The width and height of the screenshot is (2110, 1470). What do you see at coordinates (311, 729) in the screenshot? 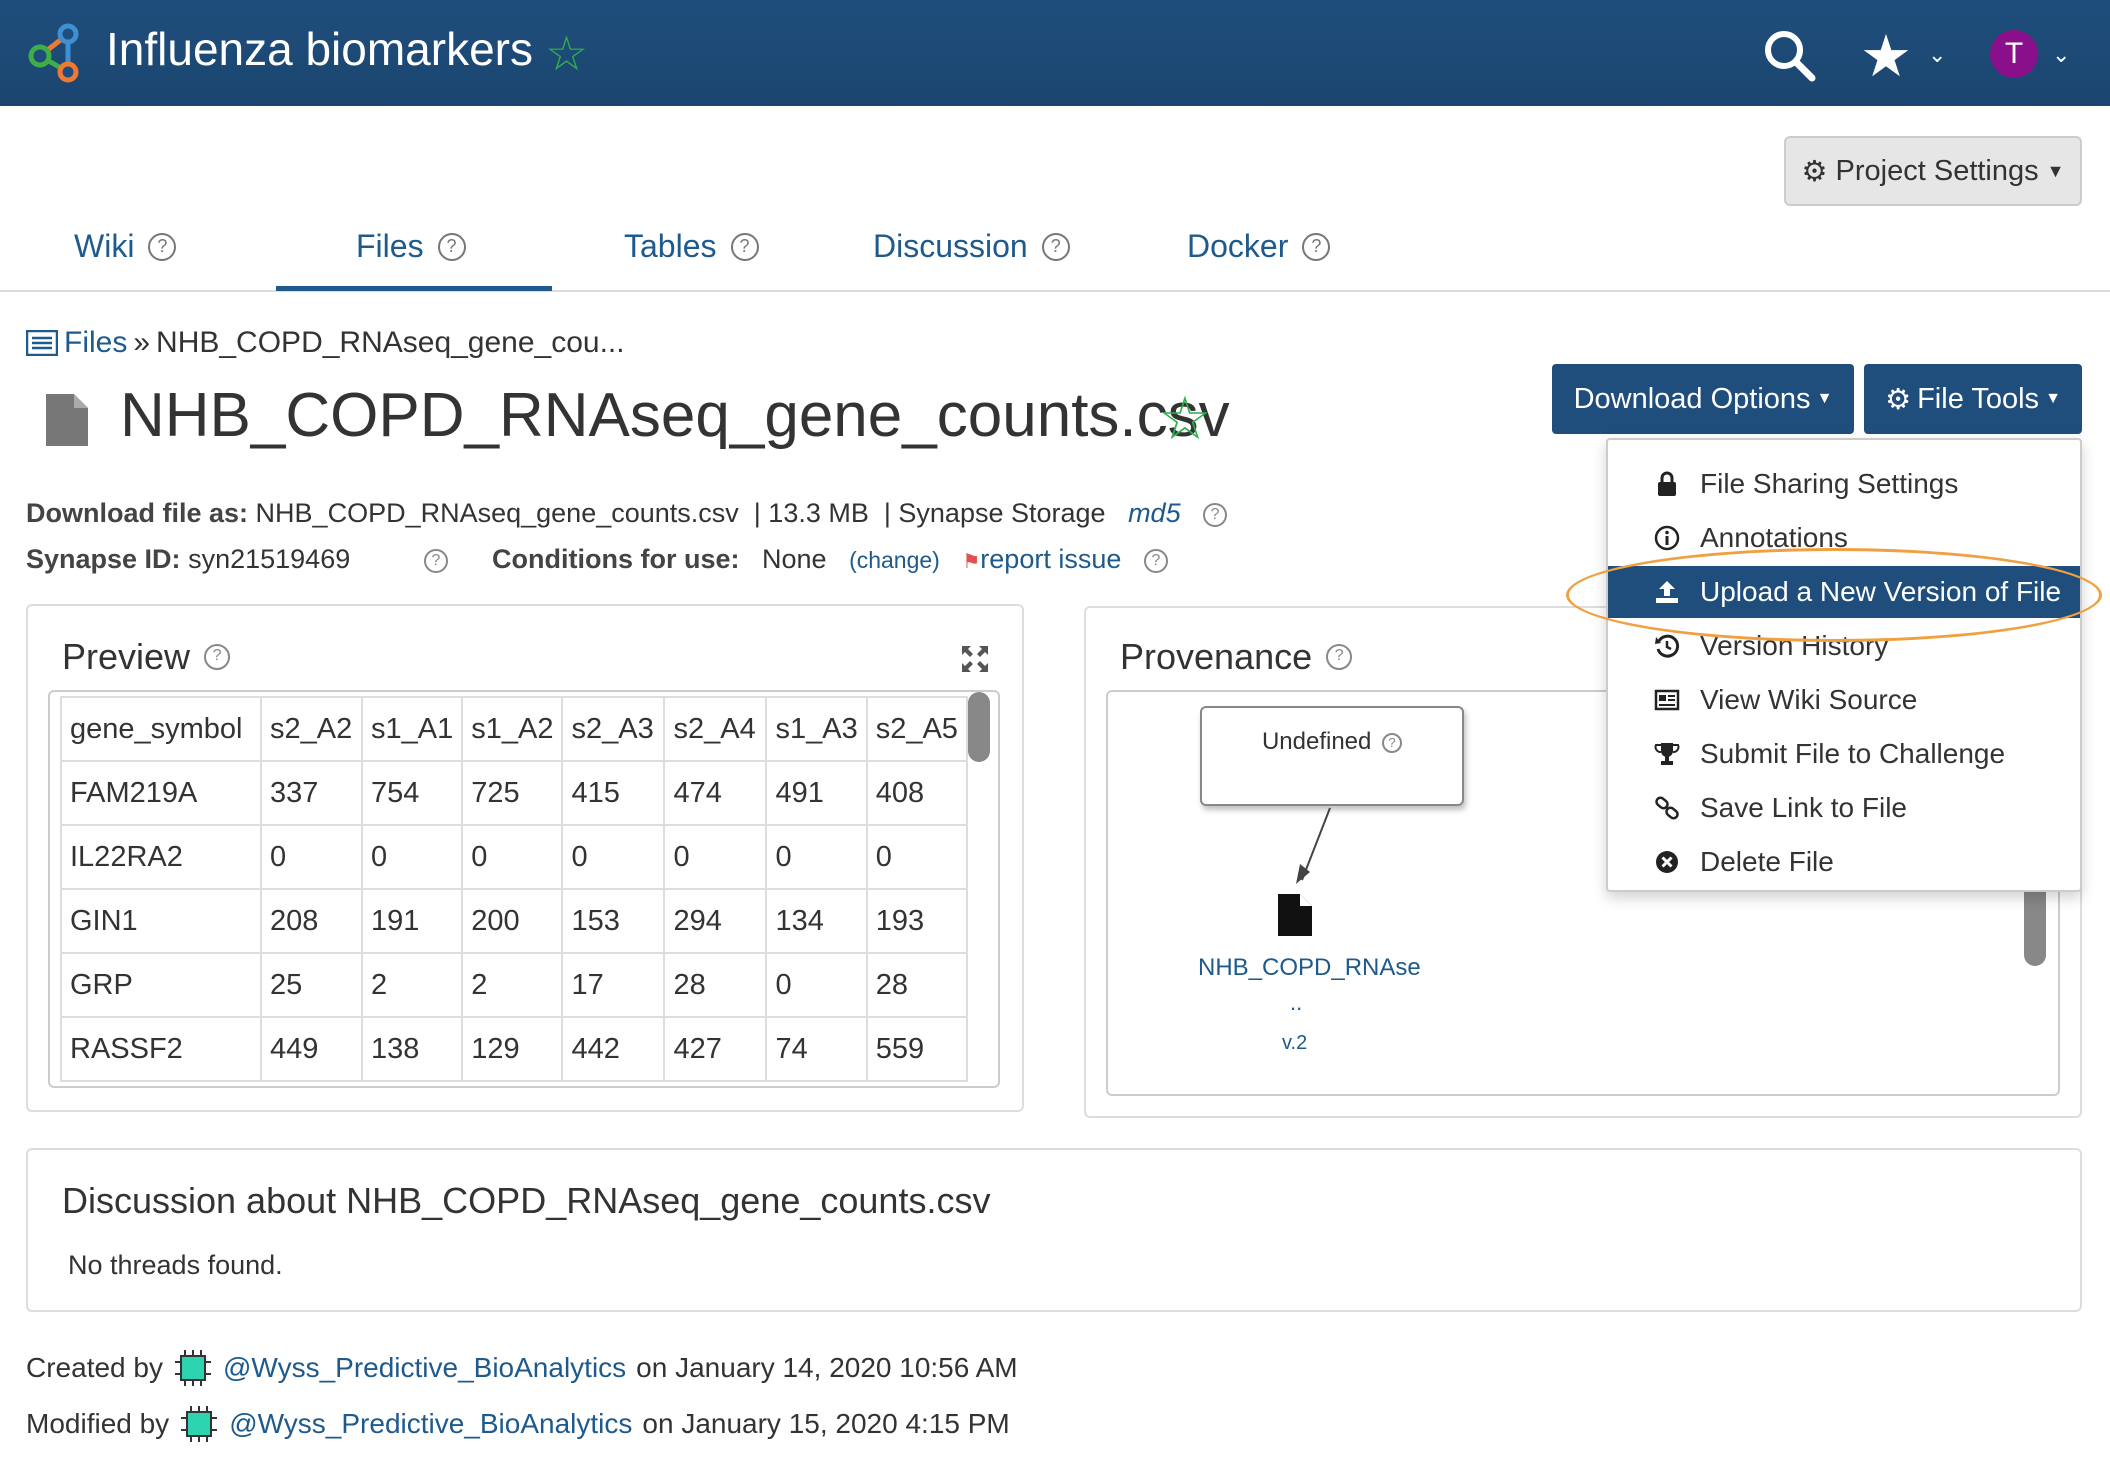
I see `column-header: s2_A2` at bounding box center [311, 729].